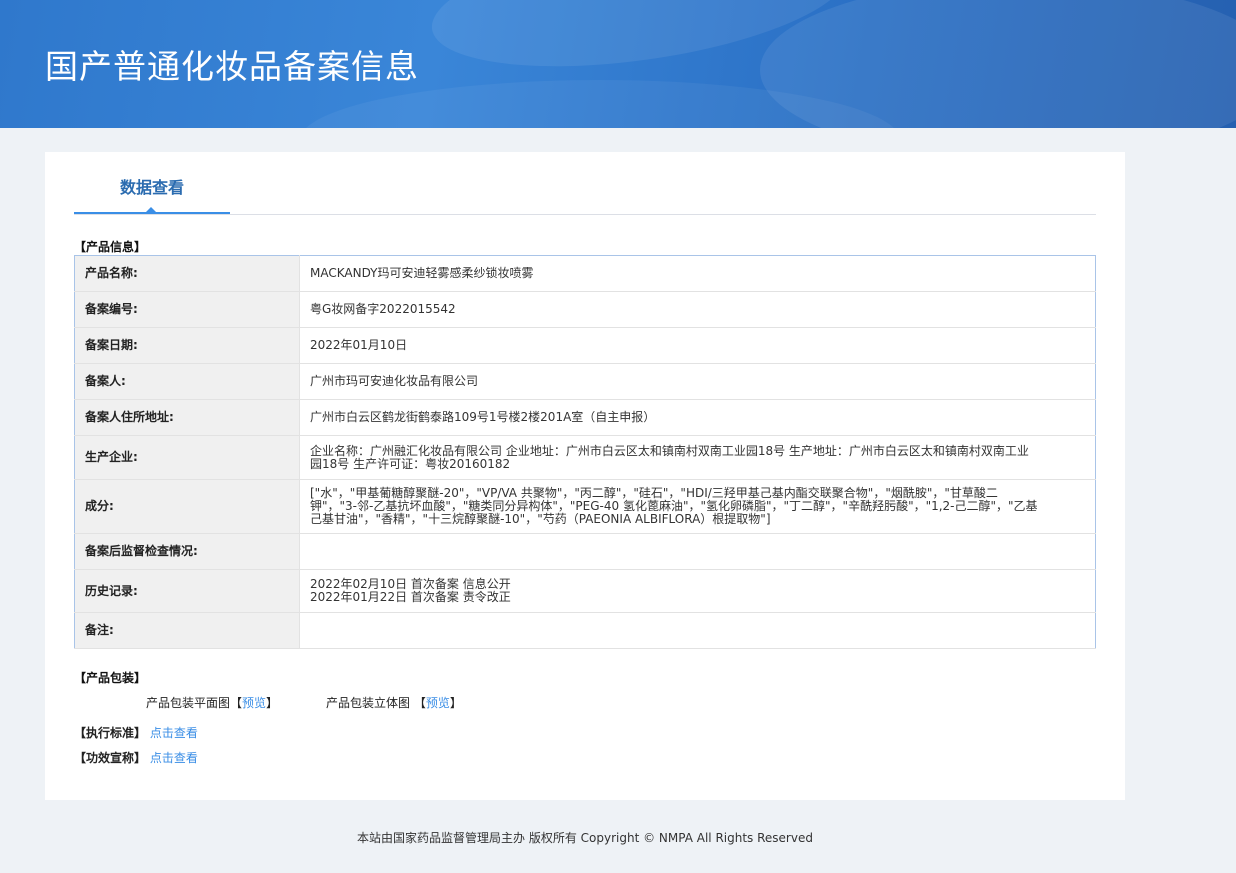  I want to click on table-row: 备案人住所地址: 广州市白云区鹤龙街鹤泰路109号1号楼2楼201A室（自主申报）, so click(585, 417).